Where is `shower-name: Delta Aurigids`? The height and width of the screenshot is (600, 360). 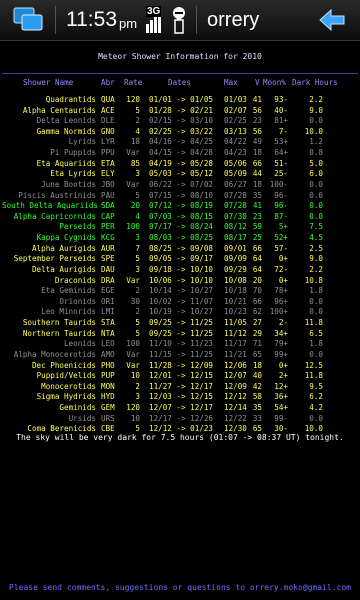 shower-name: Delta Aurigids is located at coordinates (63, 269).